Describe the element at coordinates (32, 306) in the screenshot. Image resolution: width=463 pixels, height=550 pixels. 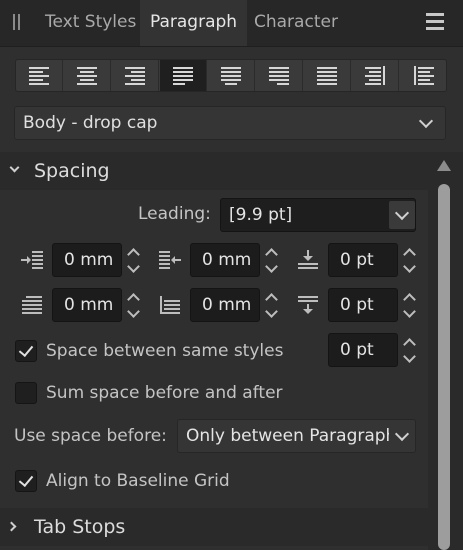
I see `right-indent-icon` at that location.